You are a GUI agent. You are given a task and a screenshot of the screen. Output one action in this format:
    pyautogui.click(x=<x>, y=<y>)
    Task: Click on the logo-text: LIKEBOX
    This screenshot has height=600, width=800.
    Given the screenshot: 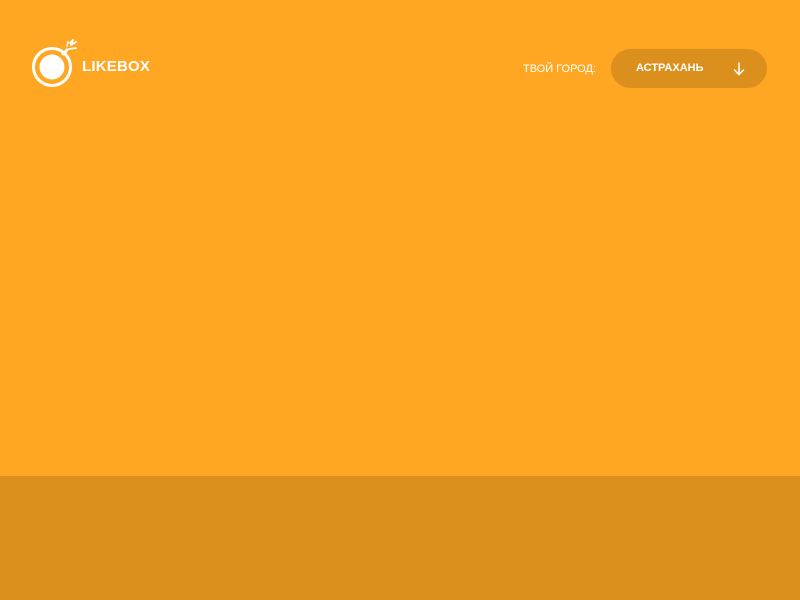 What is the action you would take?
    pyautogui.click(x=116, y=66)
    